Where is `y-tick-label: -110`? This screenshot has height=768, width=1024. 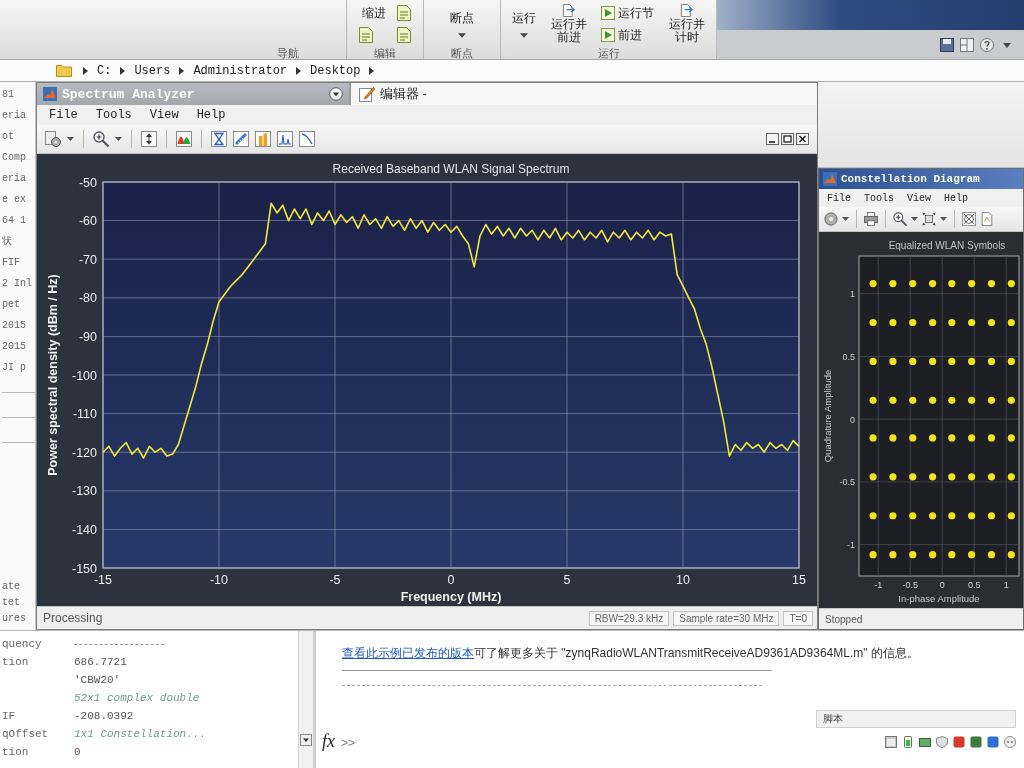
y-tick-label: -110 is located at coordinates (84, 414).